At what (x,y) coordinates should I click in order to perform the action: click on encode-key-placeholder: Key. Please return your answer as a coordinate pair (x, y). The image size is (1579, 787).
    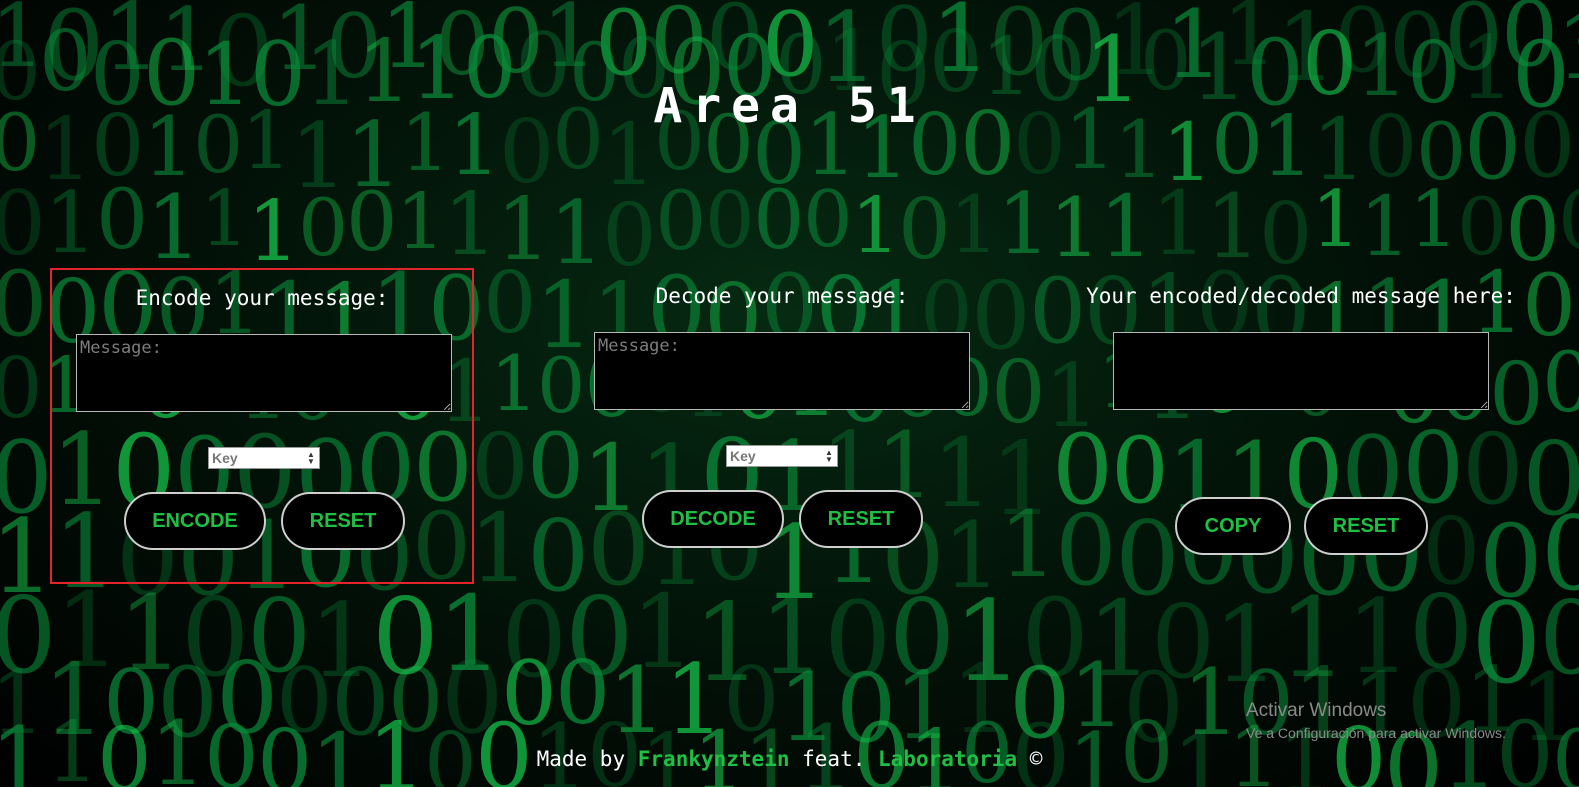
    Looking at the image, I should click on (225, 458).